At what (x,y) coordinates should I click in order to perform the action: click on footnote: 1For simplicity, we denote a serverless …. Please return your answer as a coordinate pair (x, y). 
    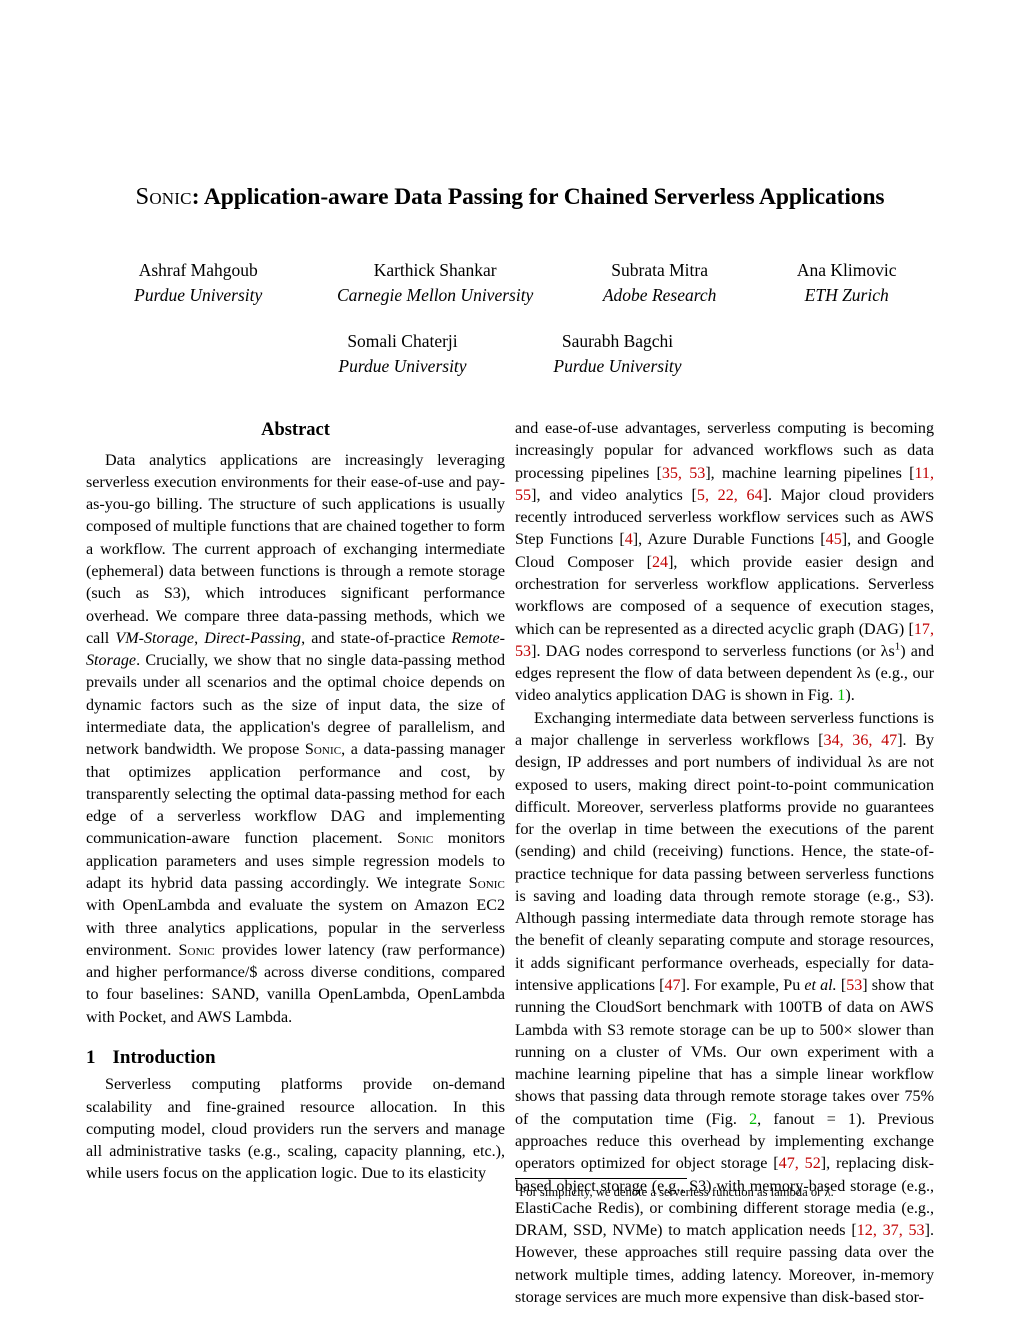
    Looking at the image, I should click on (724, 1192).